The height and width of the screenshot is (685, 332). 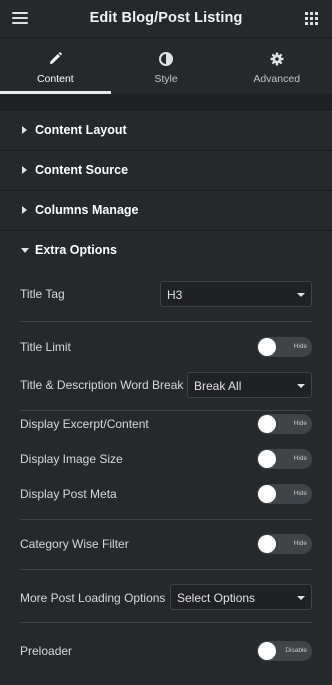 I want to click on word-break-value: Break All, so click(x=218, y=386).